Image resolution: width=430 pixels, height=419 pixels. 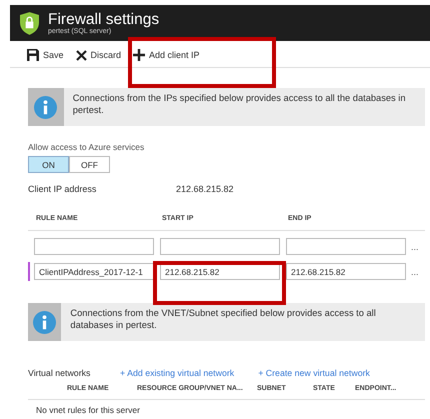 I want to click on add-link: + Add existing virtual network, so click(x=177, y=373).